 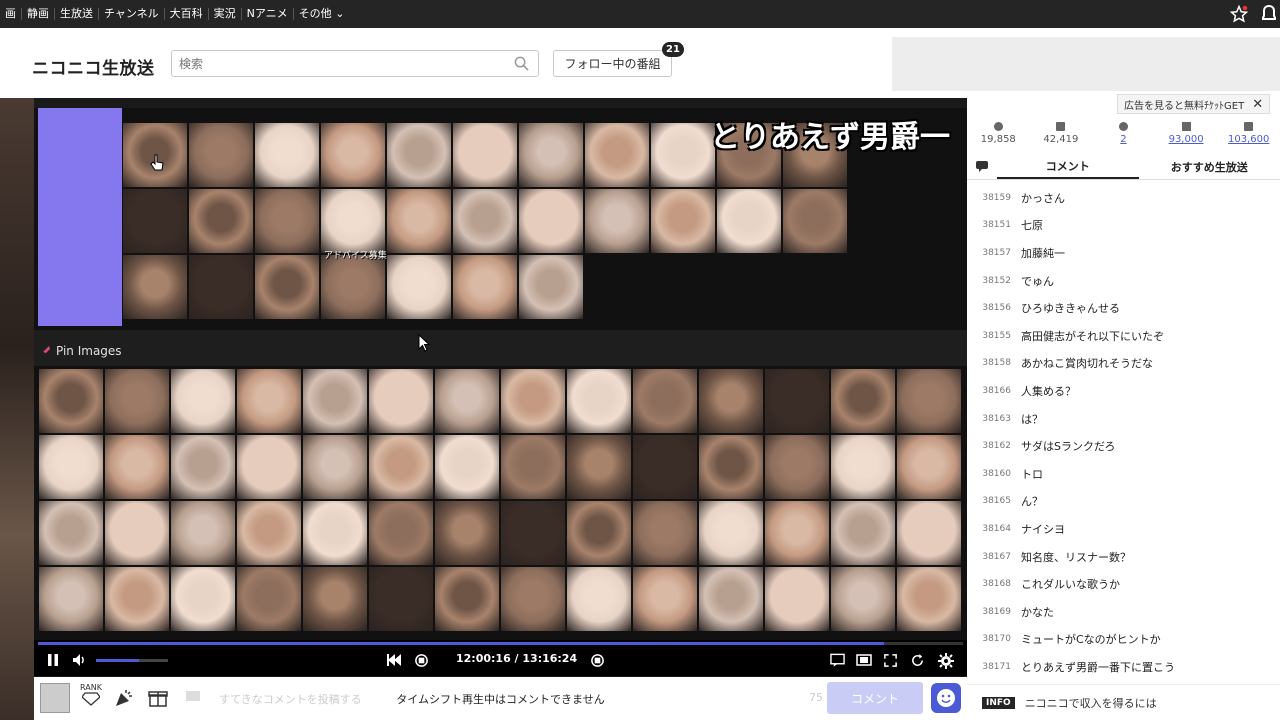 I want to click on comment-row: 38165 ん？, so click(x=1123, y=502).